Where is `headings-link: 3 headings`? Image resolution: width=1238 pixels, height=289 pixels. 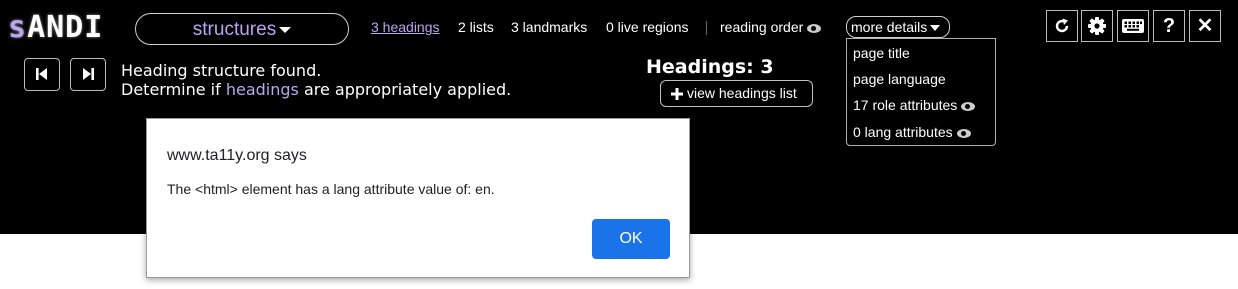 headings-link: 3 headings is located at coordinates (405, 27).